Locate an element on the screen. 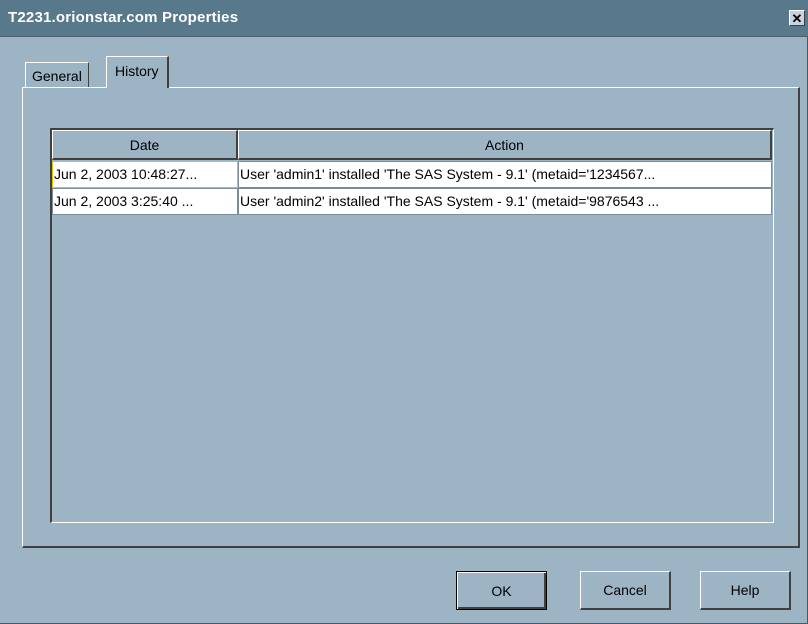 This screenshot has height=624, width=808. tab-general: General is located at coordinates (57, 74).